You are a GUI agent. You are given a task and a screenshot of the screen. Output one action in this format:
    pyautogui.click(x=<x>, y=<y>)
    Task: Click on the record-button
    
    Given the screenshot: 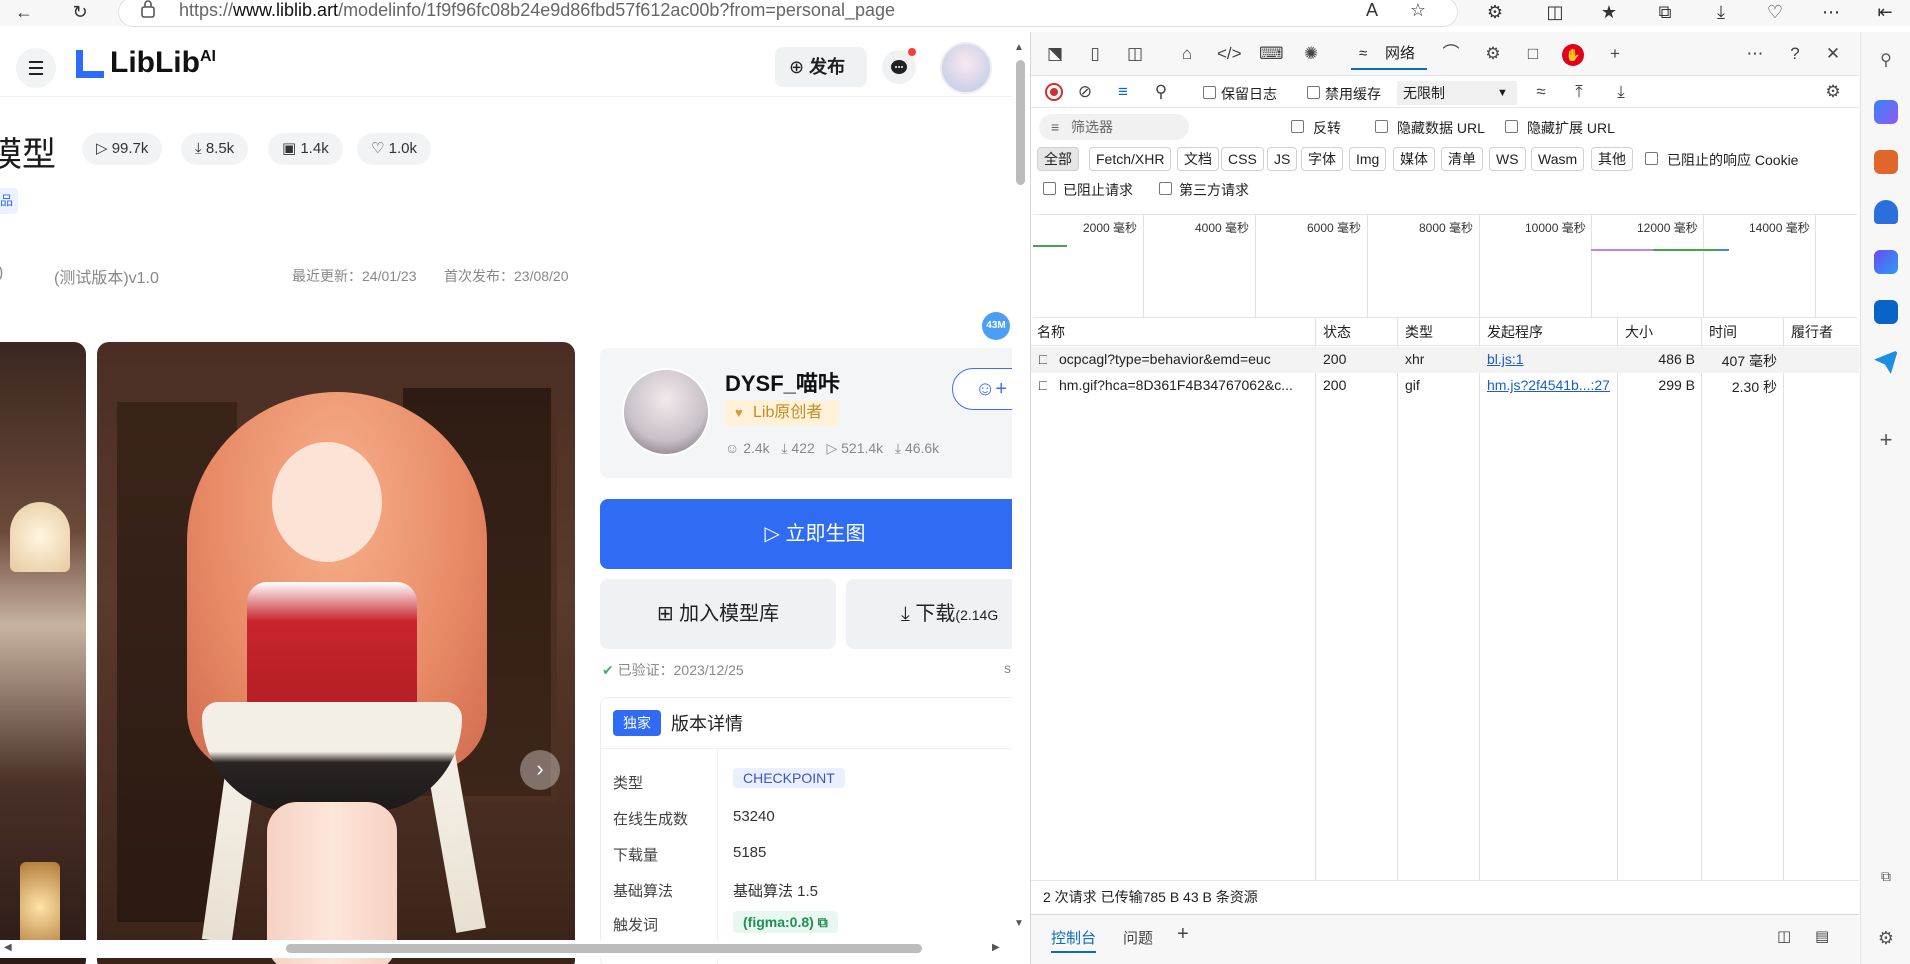 What is the action you would take?
    pyautogui.click(x=1054, y=92)
    